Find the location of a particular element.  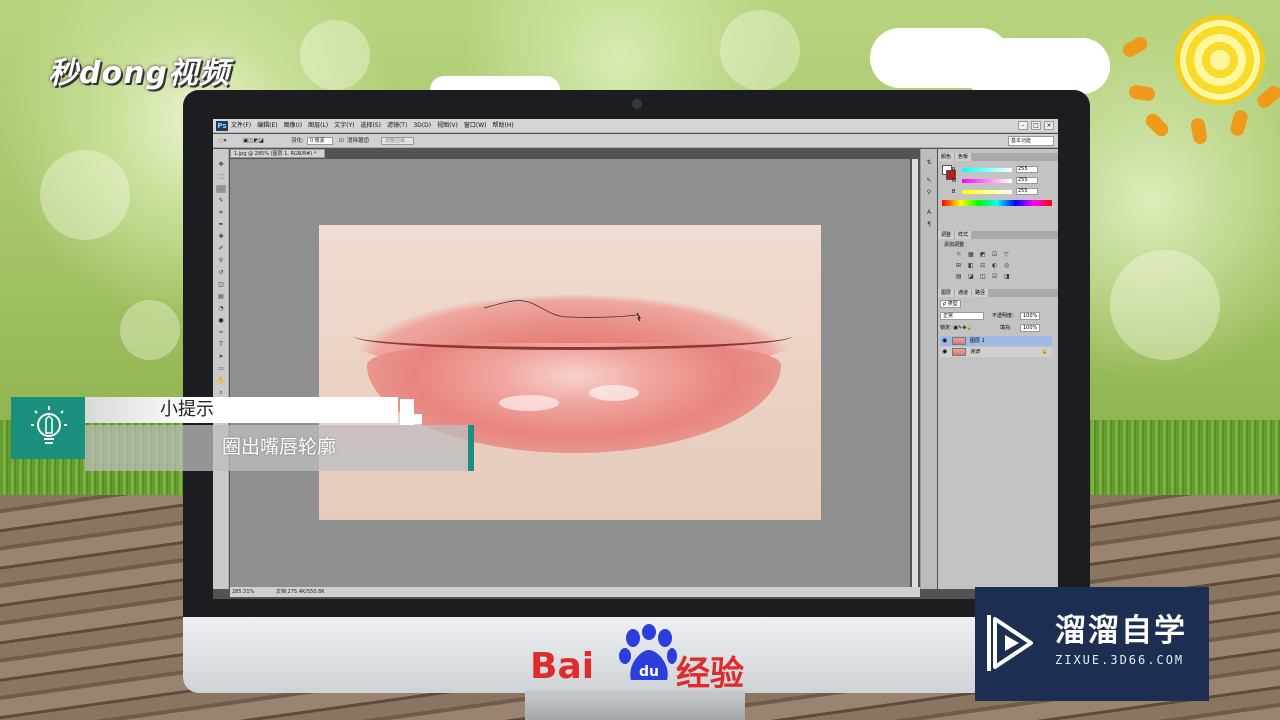

vertical-scrollbar is located at coordinates (915, 373).